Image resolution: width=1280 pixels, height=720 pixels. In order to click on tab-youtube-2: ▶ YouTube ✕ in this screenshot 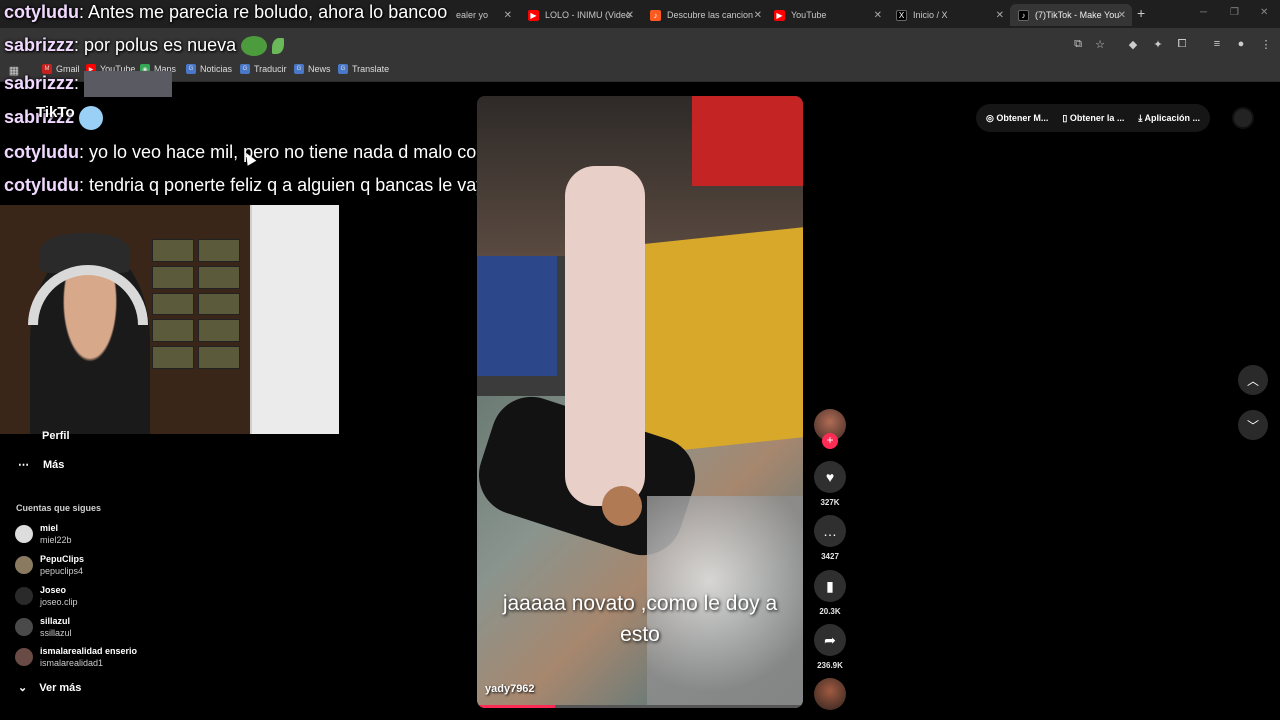, I will do `click(827, 15)`.